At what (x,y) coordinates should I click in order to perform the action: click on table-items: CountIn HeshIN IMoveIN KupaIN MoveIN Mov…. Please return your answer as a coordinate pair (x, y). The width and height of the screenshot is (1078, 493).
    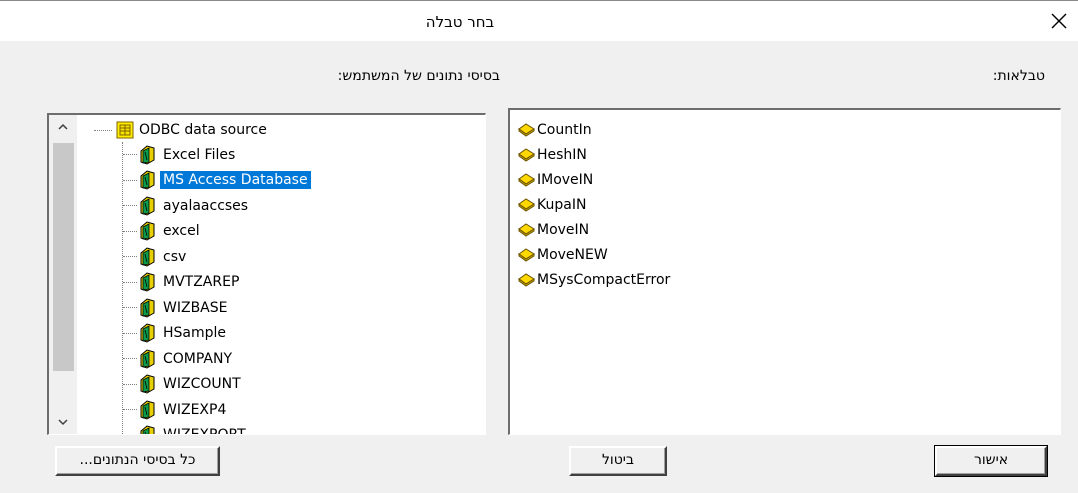
    Looking at the image, I should click on (594, 204).